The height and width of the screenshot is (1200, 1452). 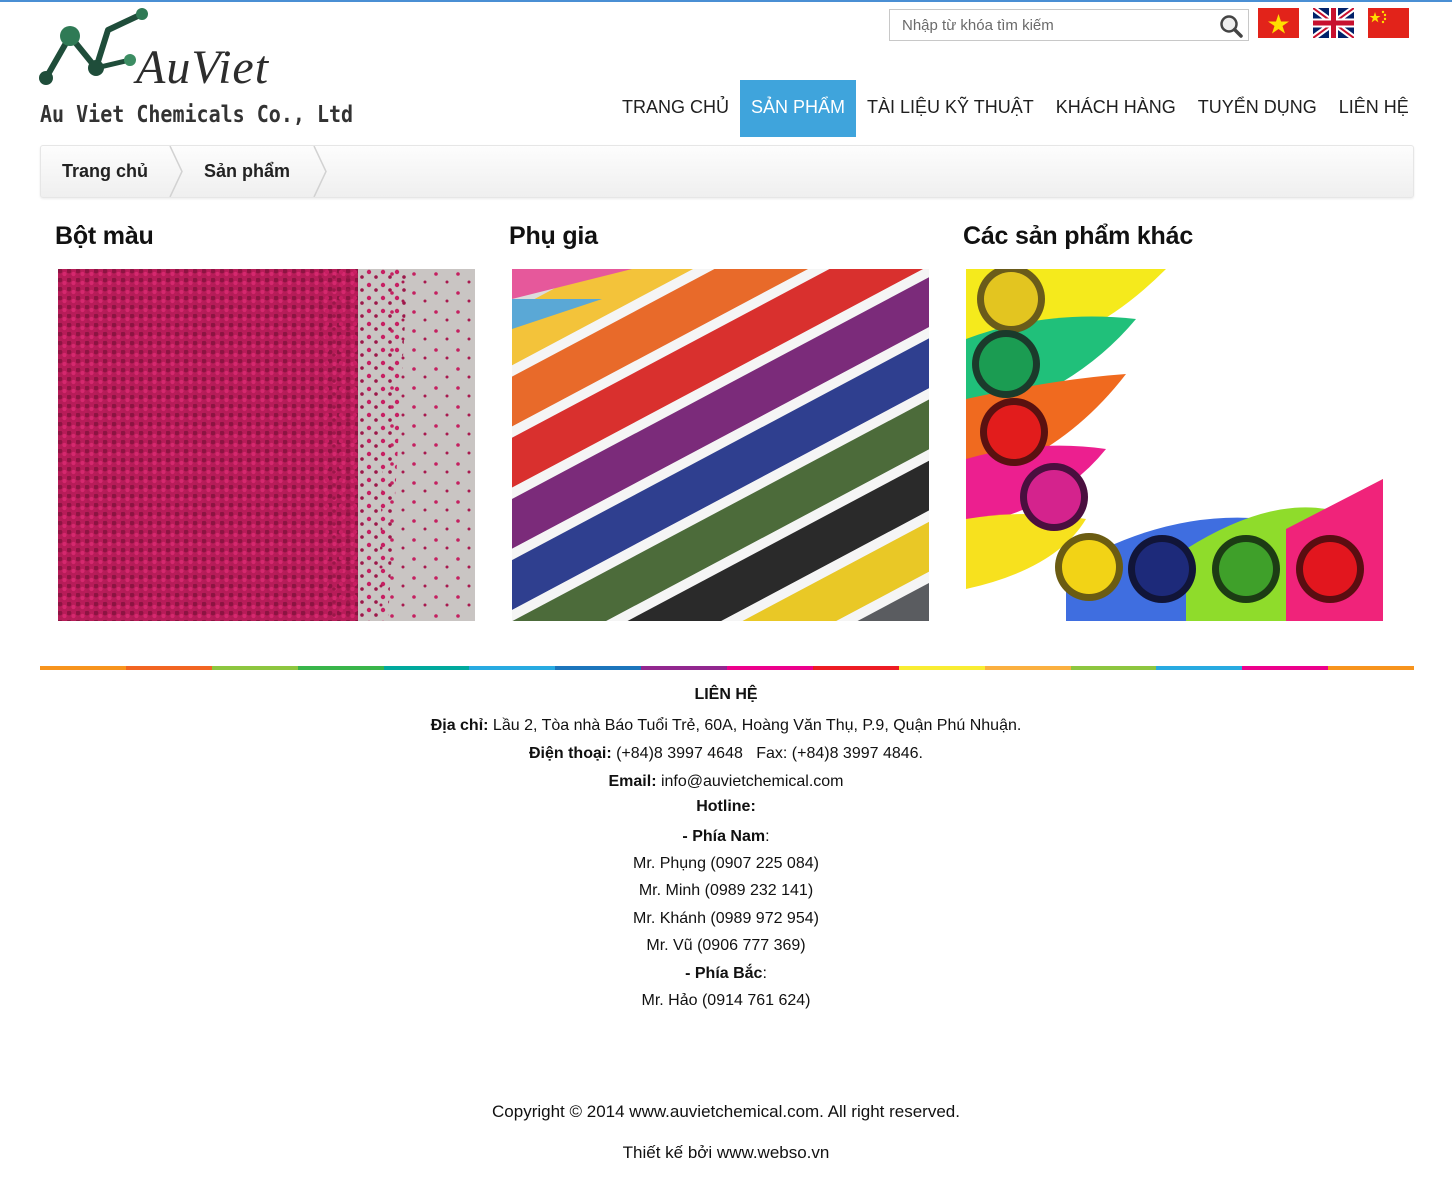 I want to click on vietnam-flag-icon, so click(x=1278, y=23).